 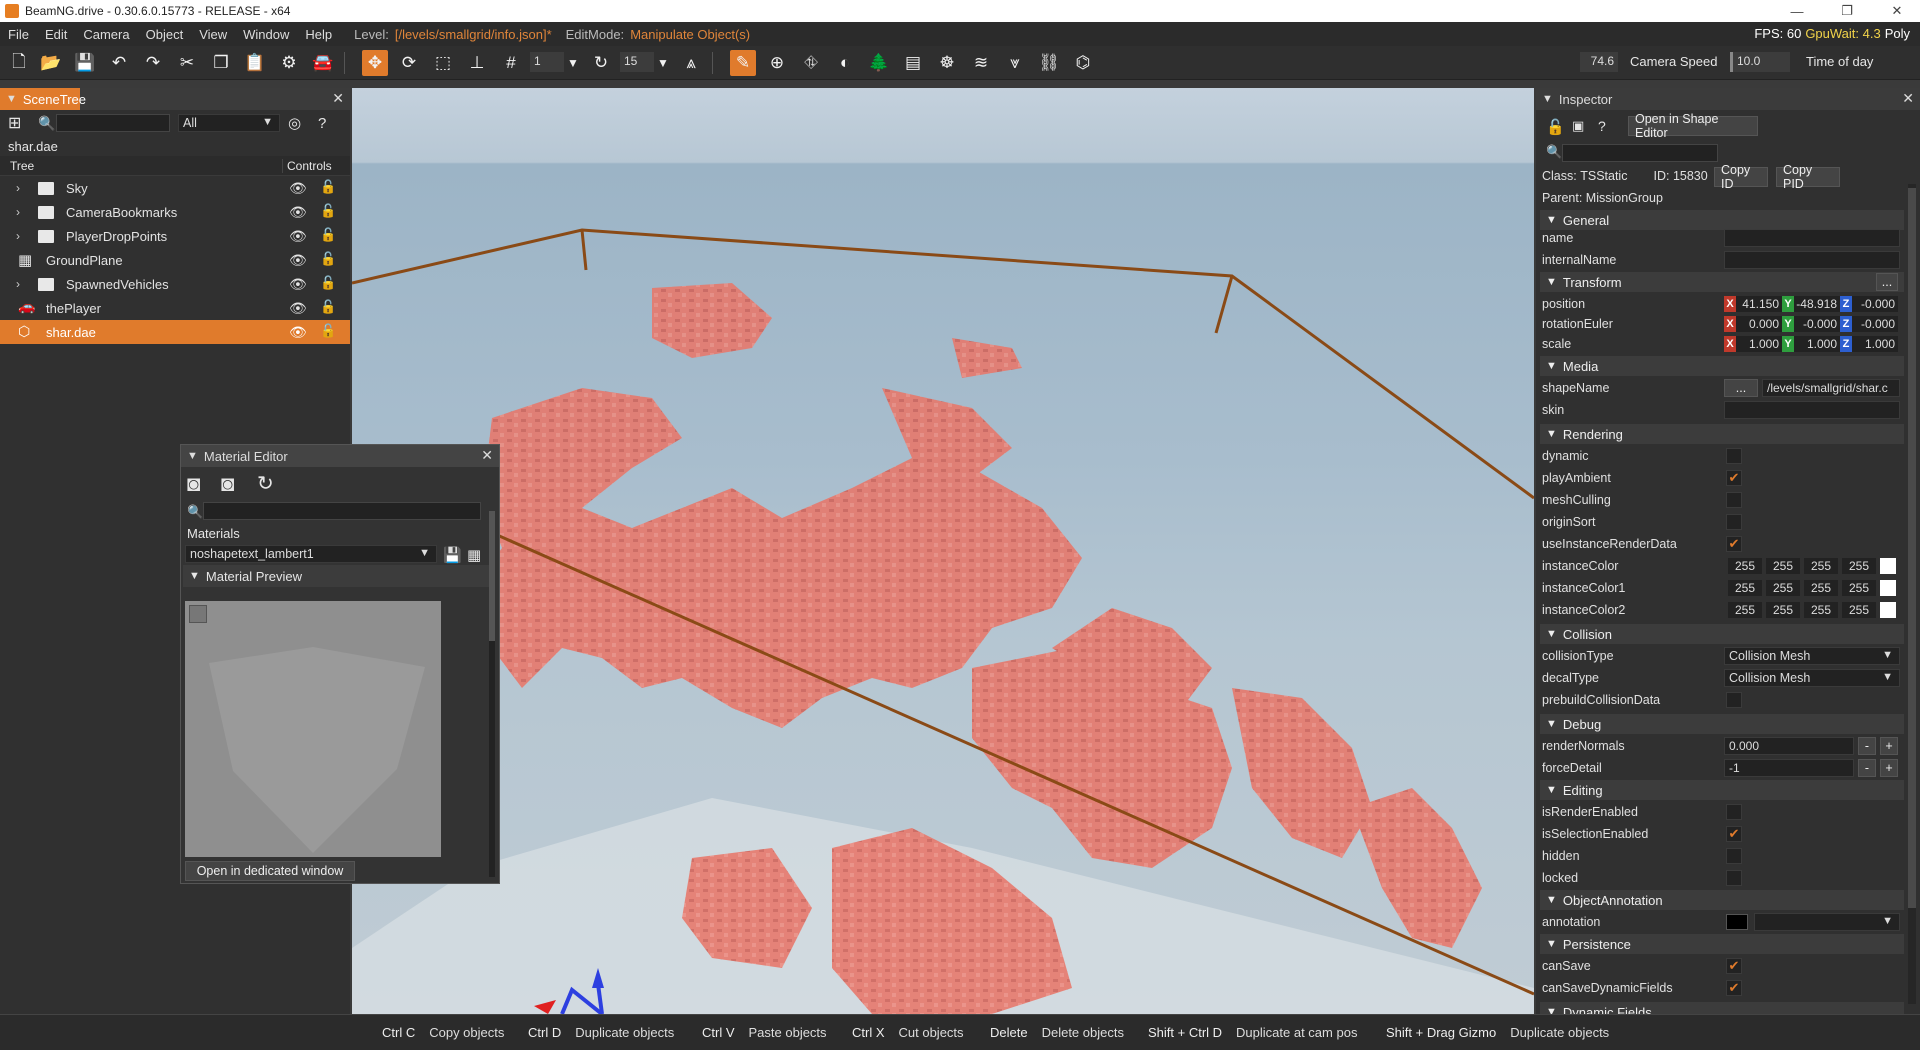 I want to click on tree-row: ⬡ shar.dae 👁 🔓, so click(x=175, y=332).